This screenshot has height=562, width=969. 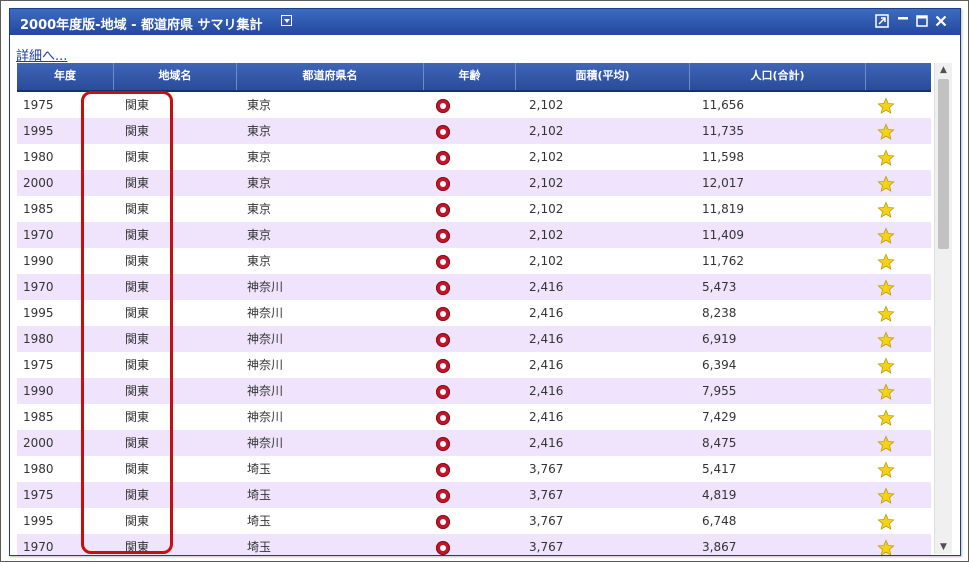 I want to click on table-row: 1990 関東 神奈川 2,416 7,955, so click(x=474, y=391).